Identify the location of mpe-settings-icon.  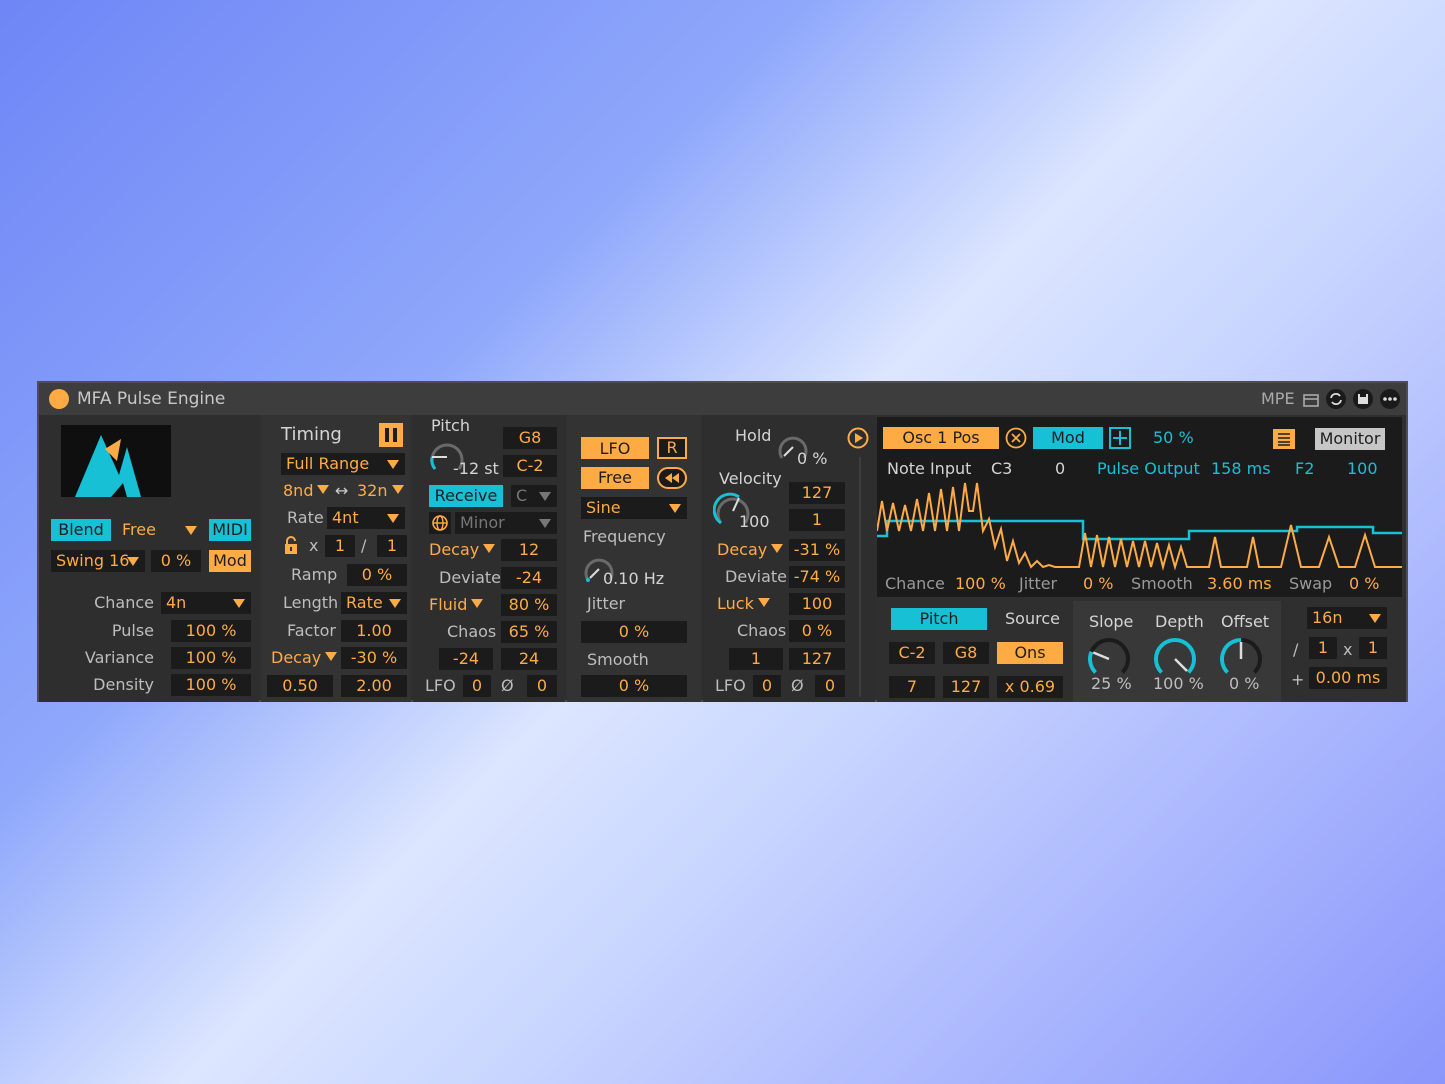
(1311, 400).